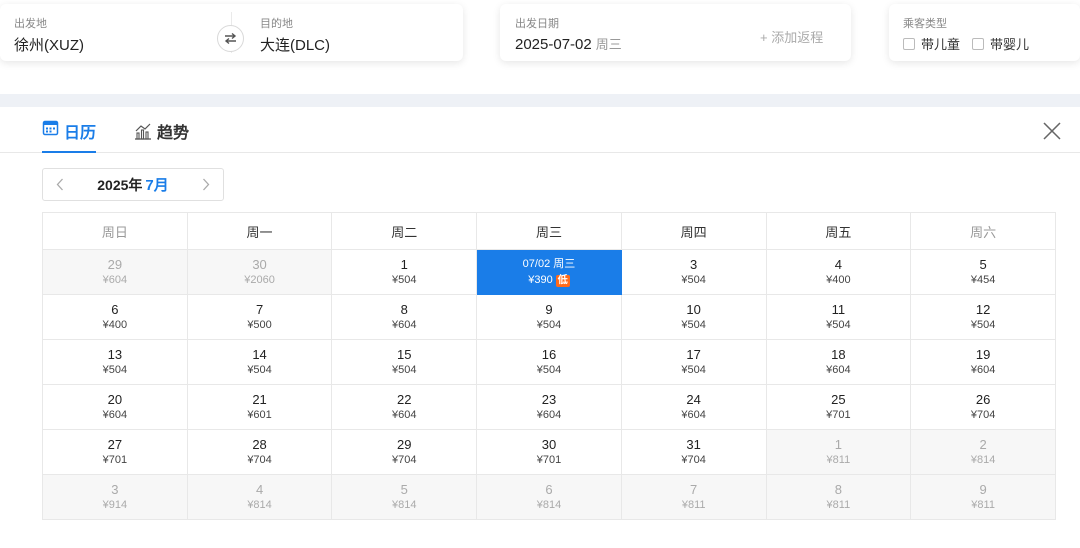  I want to click on tab-trend: 趋势, so click(161, 131).